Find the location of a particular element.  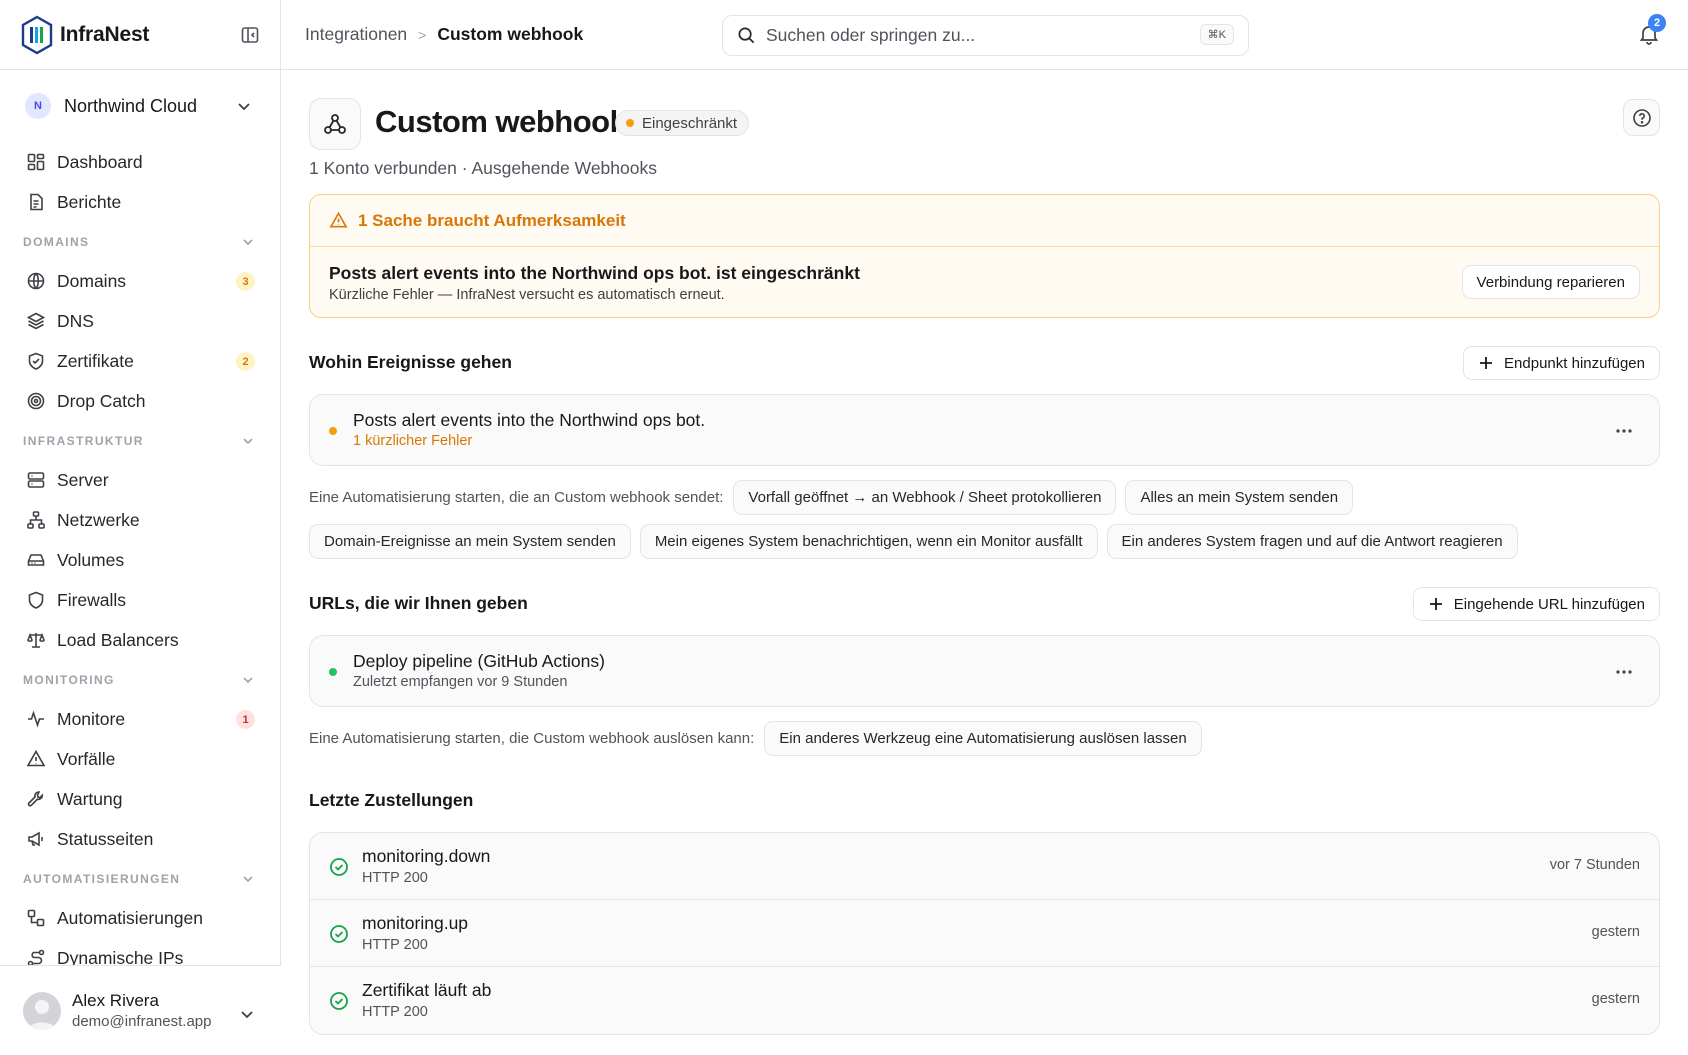

megaphone-icon is located at coordinates (35, 839).